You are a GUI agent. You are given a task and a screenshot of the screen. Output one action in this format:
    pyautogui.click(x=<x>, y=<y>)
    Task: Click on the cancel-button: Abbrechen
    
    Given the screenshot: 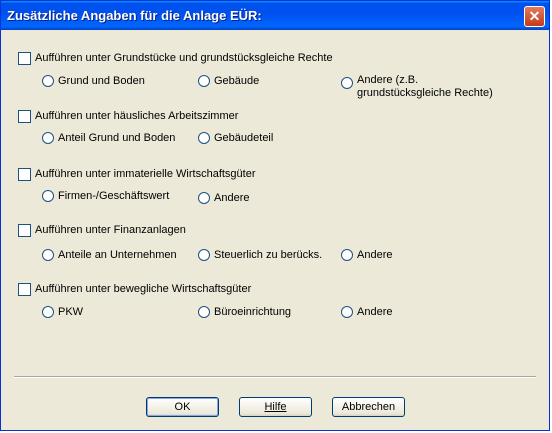 What is the action you would take?
    pyautogui.click(x=368, y=407)
    